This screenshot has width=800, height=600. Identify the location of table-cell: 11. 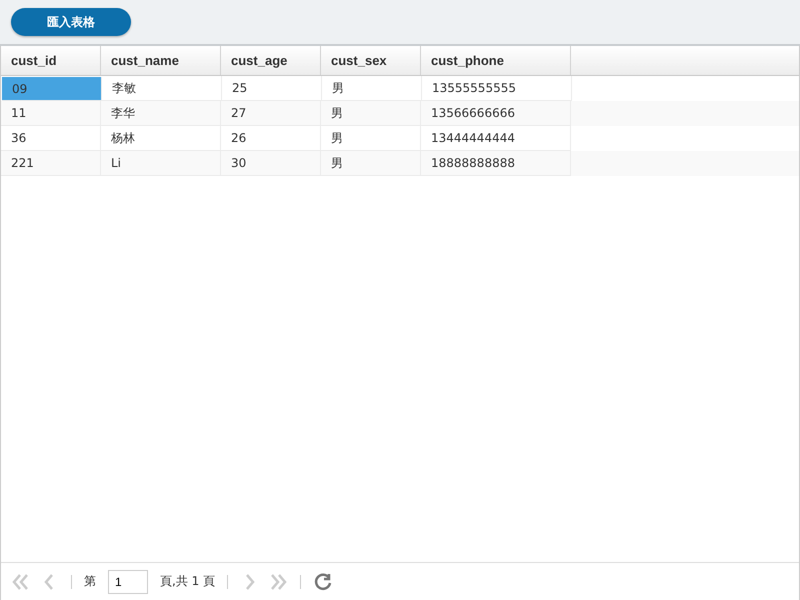
(51, 113).